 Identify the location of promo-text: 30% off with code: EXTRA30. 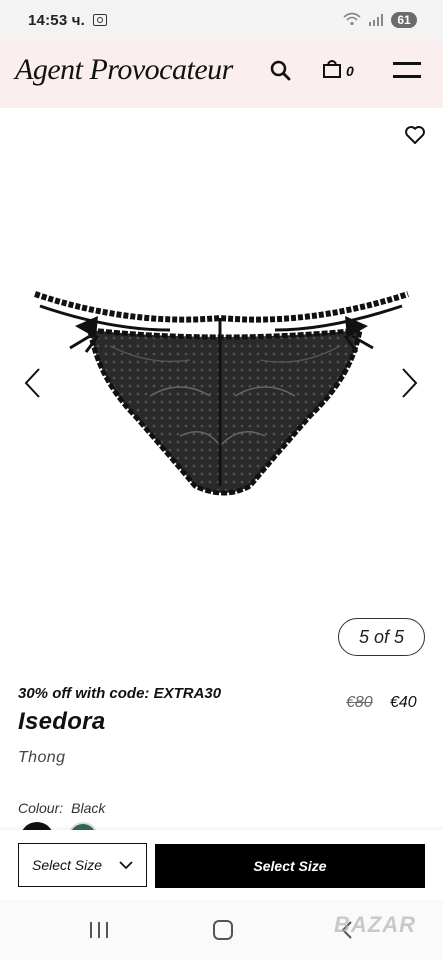
(120, 693).